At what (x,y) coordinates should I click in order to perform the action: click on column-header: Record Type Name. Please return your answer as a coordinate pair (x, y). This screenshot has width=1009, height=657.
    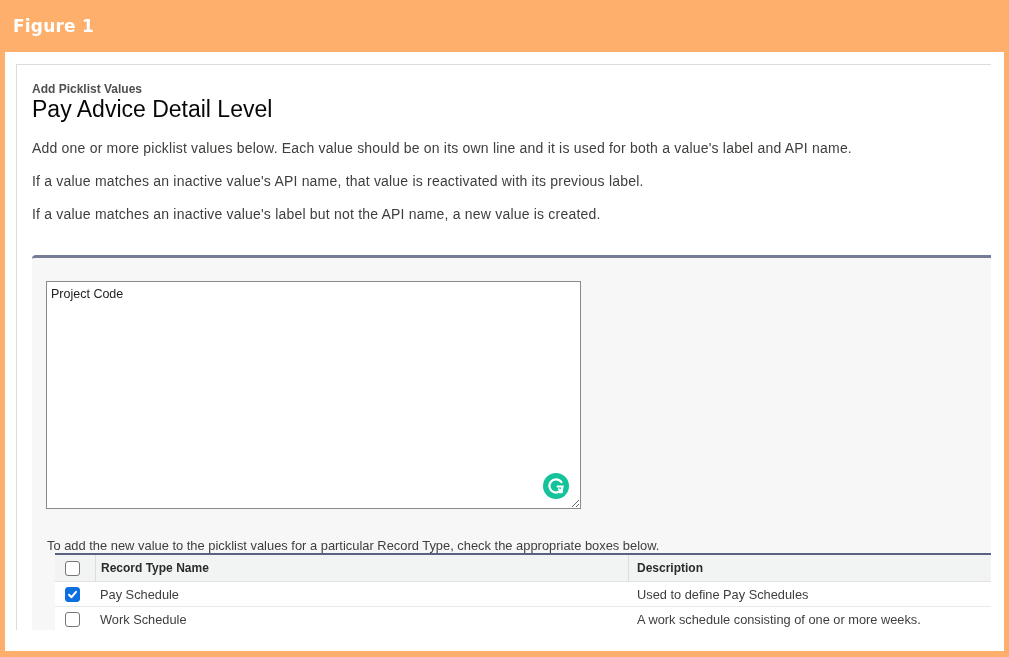
    Looking at the image, I should click on (361, 568).